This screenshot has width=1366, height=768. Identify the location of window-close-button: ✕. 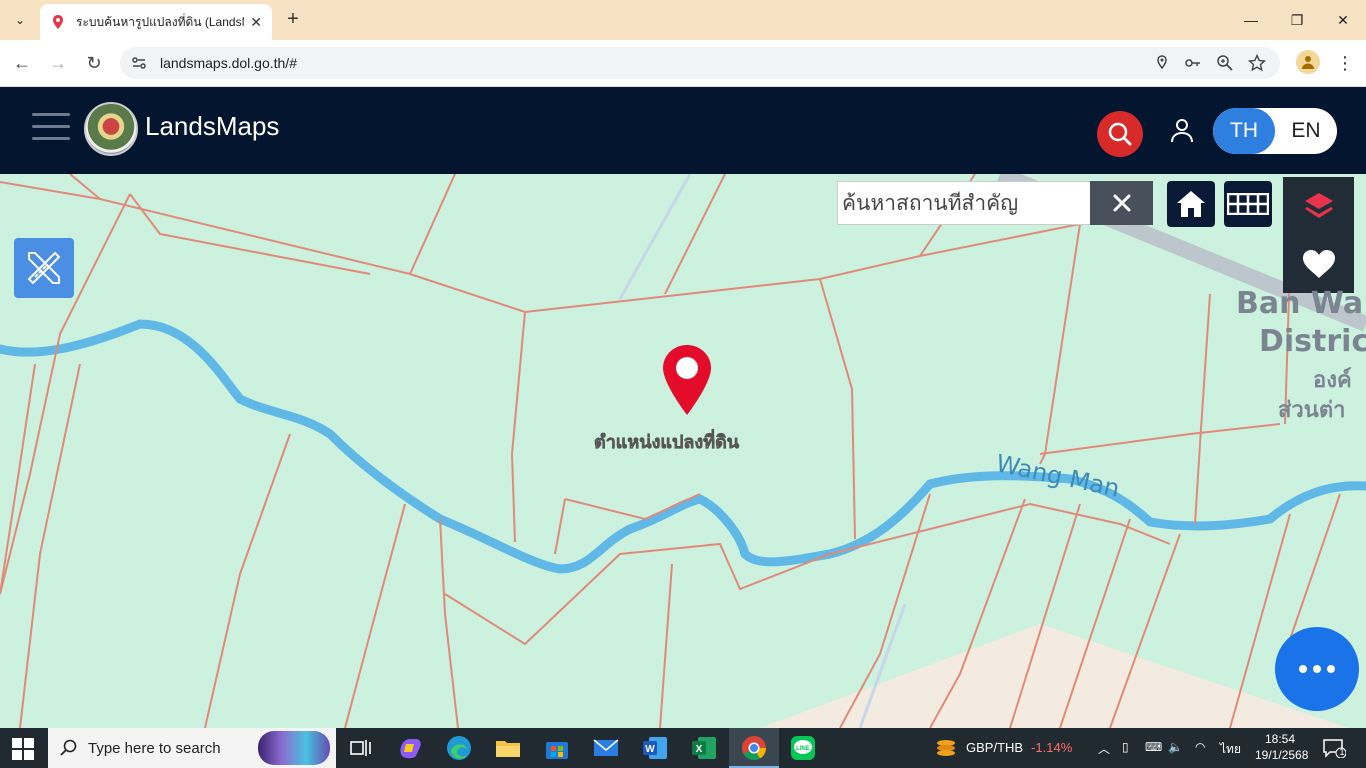
(1343, 20).